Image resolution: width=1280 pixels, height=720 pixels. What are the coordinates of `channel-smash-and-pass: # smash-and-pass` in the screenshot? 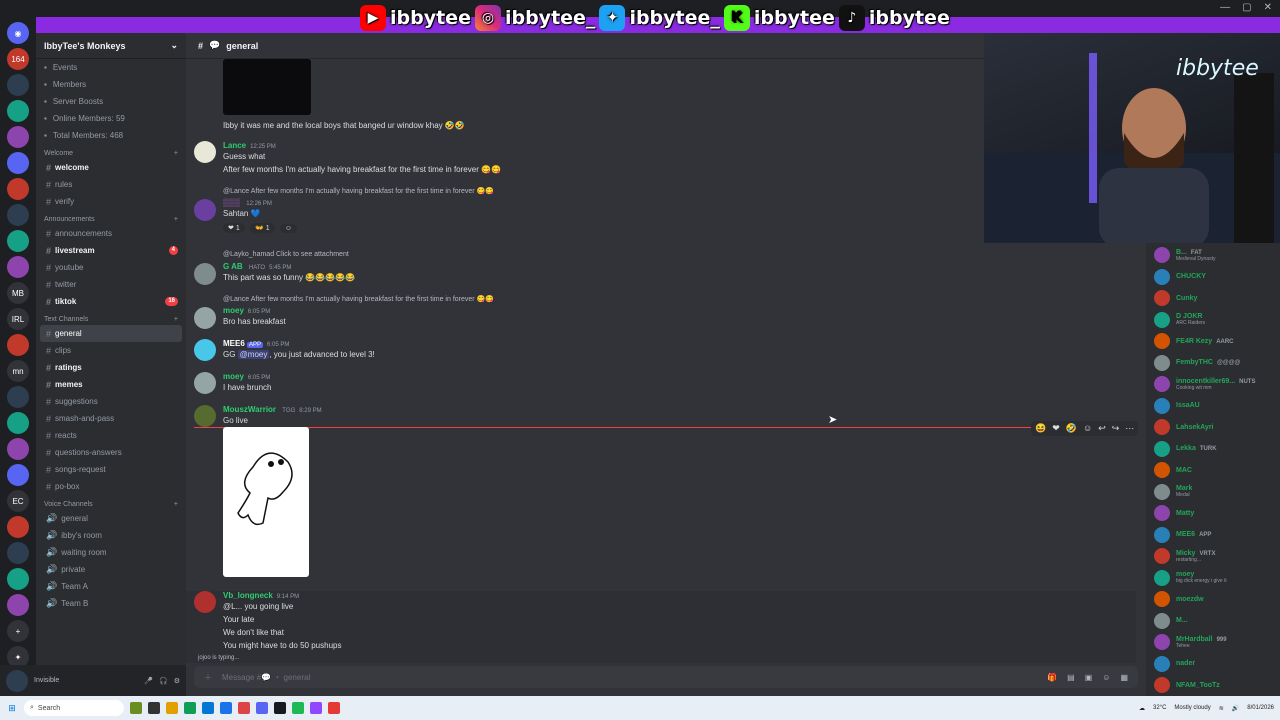 It's located at (111, 418).